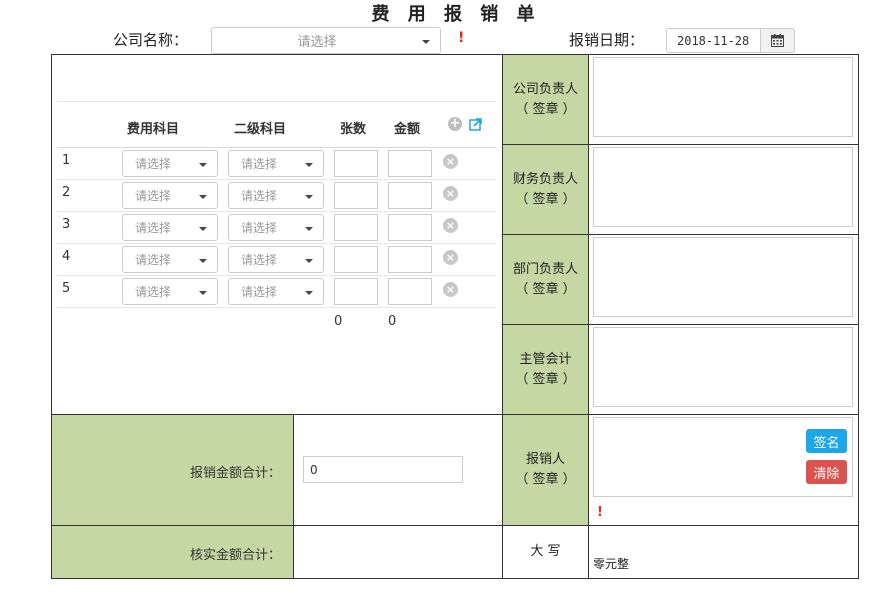  Describe the element at coordinates (317, 42) in the screenshot. I see `company-select-value: 请选择` at that location.